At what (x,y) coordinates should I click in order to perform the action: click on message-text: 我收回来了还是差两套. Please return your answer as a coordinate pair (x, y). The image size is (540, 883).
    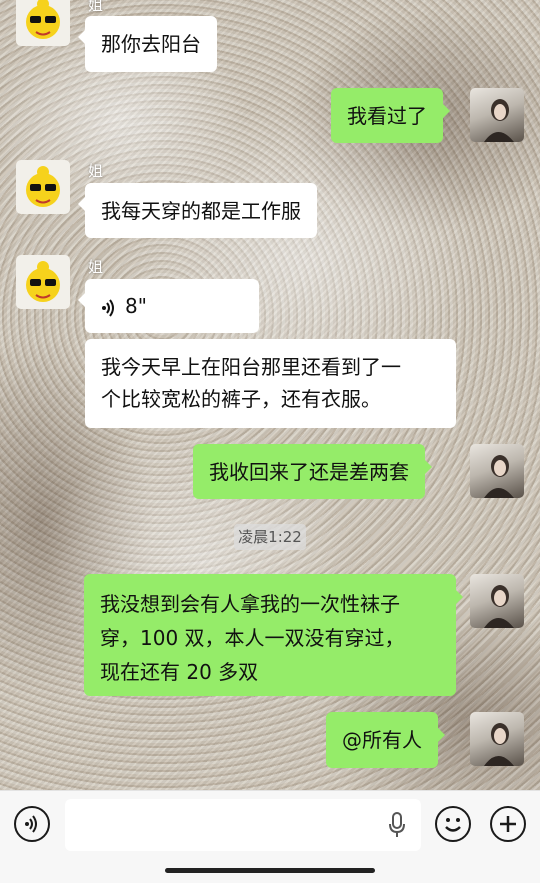
    Looking at the image, I should click on (309, 472).